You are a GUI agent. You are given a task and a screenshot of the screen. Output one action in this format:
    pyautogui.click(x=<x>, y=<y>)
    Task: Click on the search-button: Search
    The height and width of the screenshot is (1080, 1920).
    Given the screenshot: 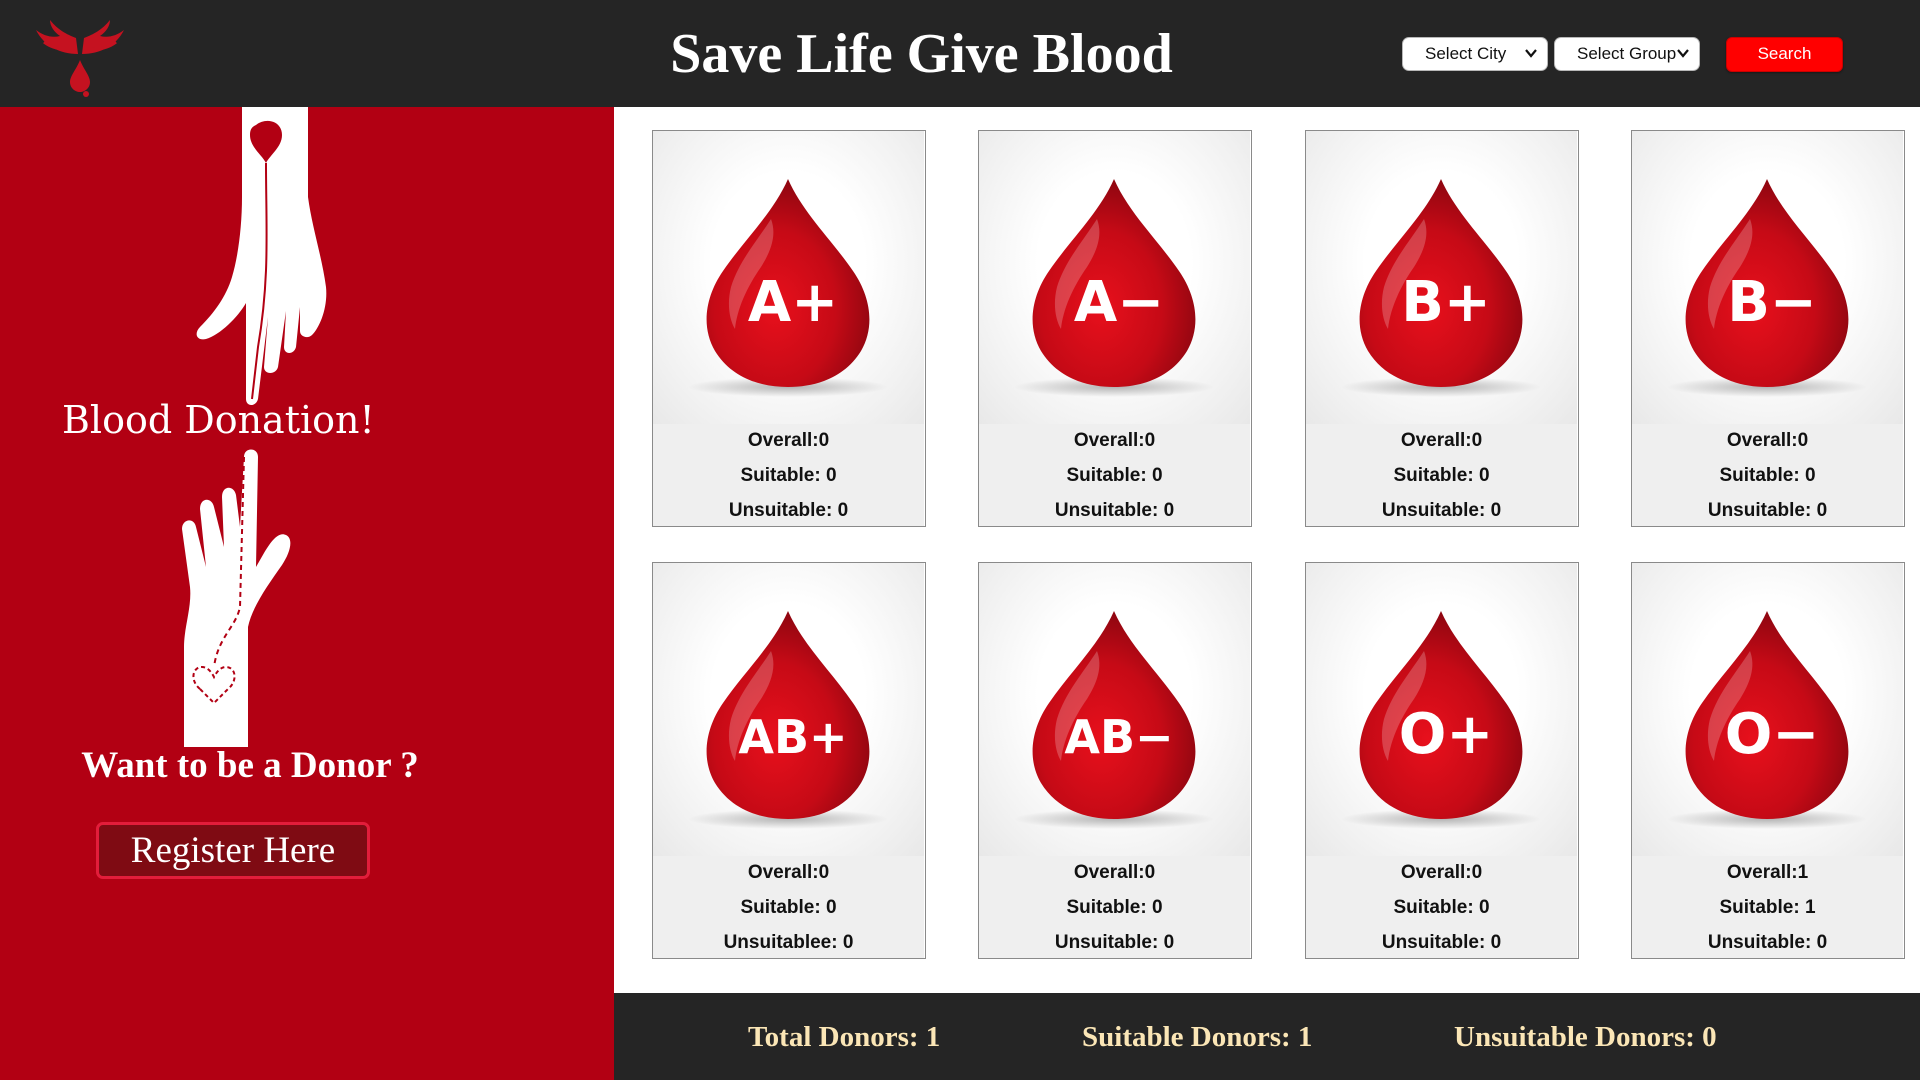 What is the action you would take?
    pyautogui.click(x=1784, y=54)
    